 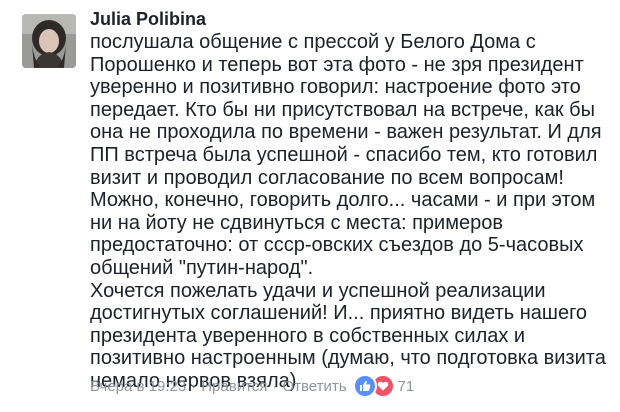 I want to click on reactions-summary: 71, so click(x=383, y=386).